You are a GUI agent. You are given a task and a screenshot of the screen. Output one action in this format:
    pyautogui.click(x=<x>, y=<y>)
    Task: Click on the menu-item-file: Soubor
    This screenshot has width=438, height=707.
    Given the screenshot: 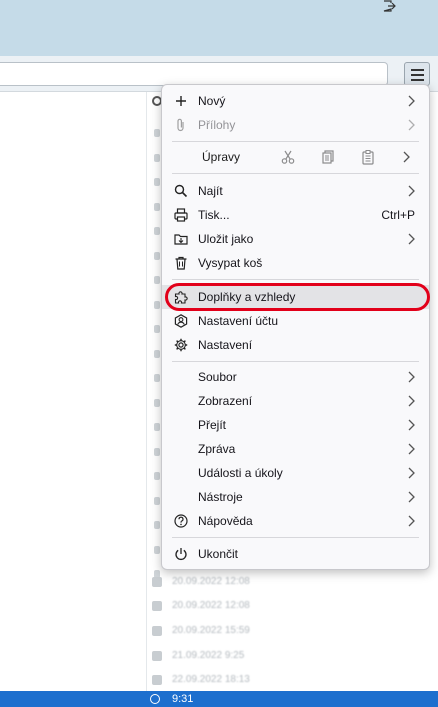 What is the action you would take?
    pyautogui.click(x=295, y=377)
    